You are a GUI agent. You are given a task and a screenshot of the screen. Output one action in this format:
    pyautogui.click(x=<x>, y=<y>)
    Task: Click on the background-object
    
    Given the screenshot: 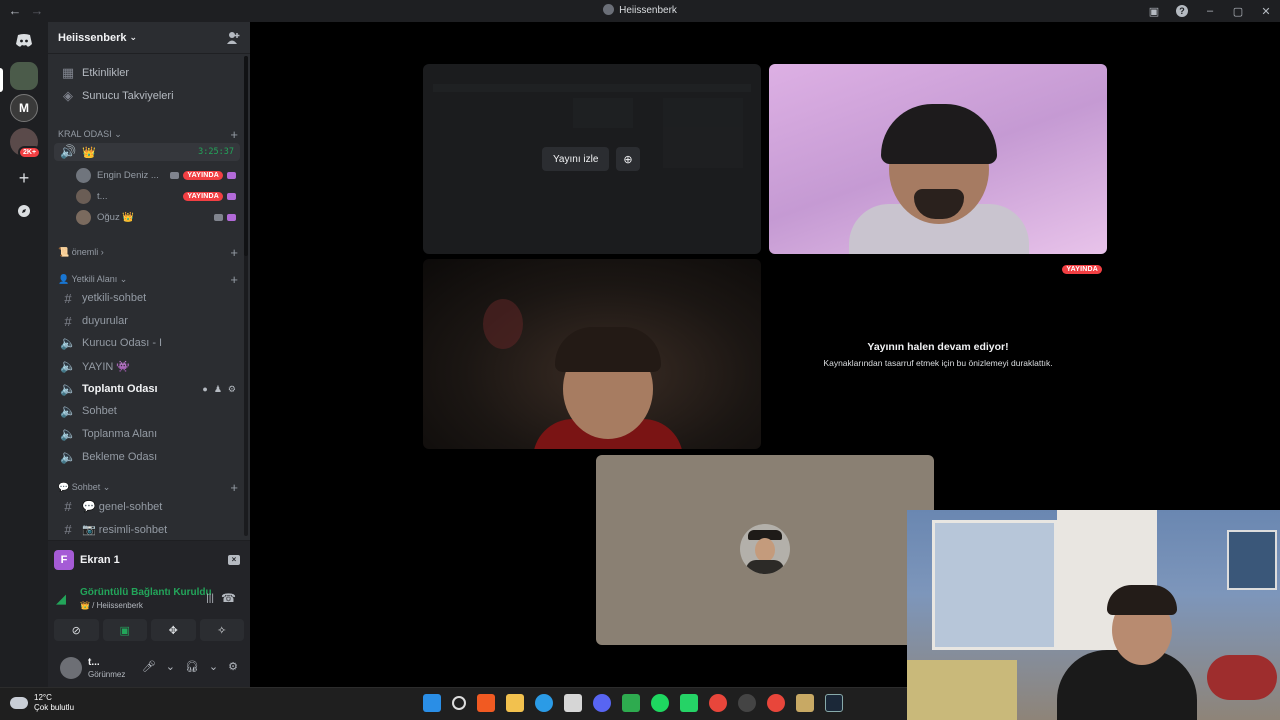 What is the action you would take?
    pyautogui.click(x=503, y=324)
    